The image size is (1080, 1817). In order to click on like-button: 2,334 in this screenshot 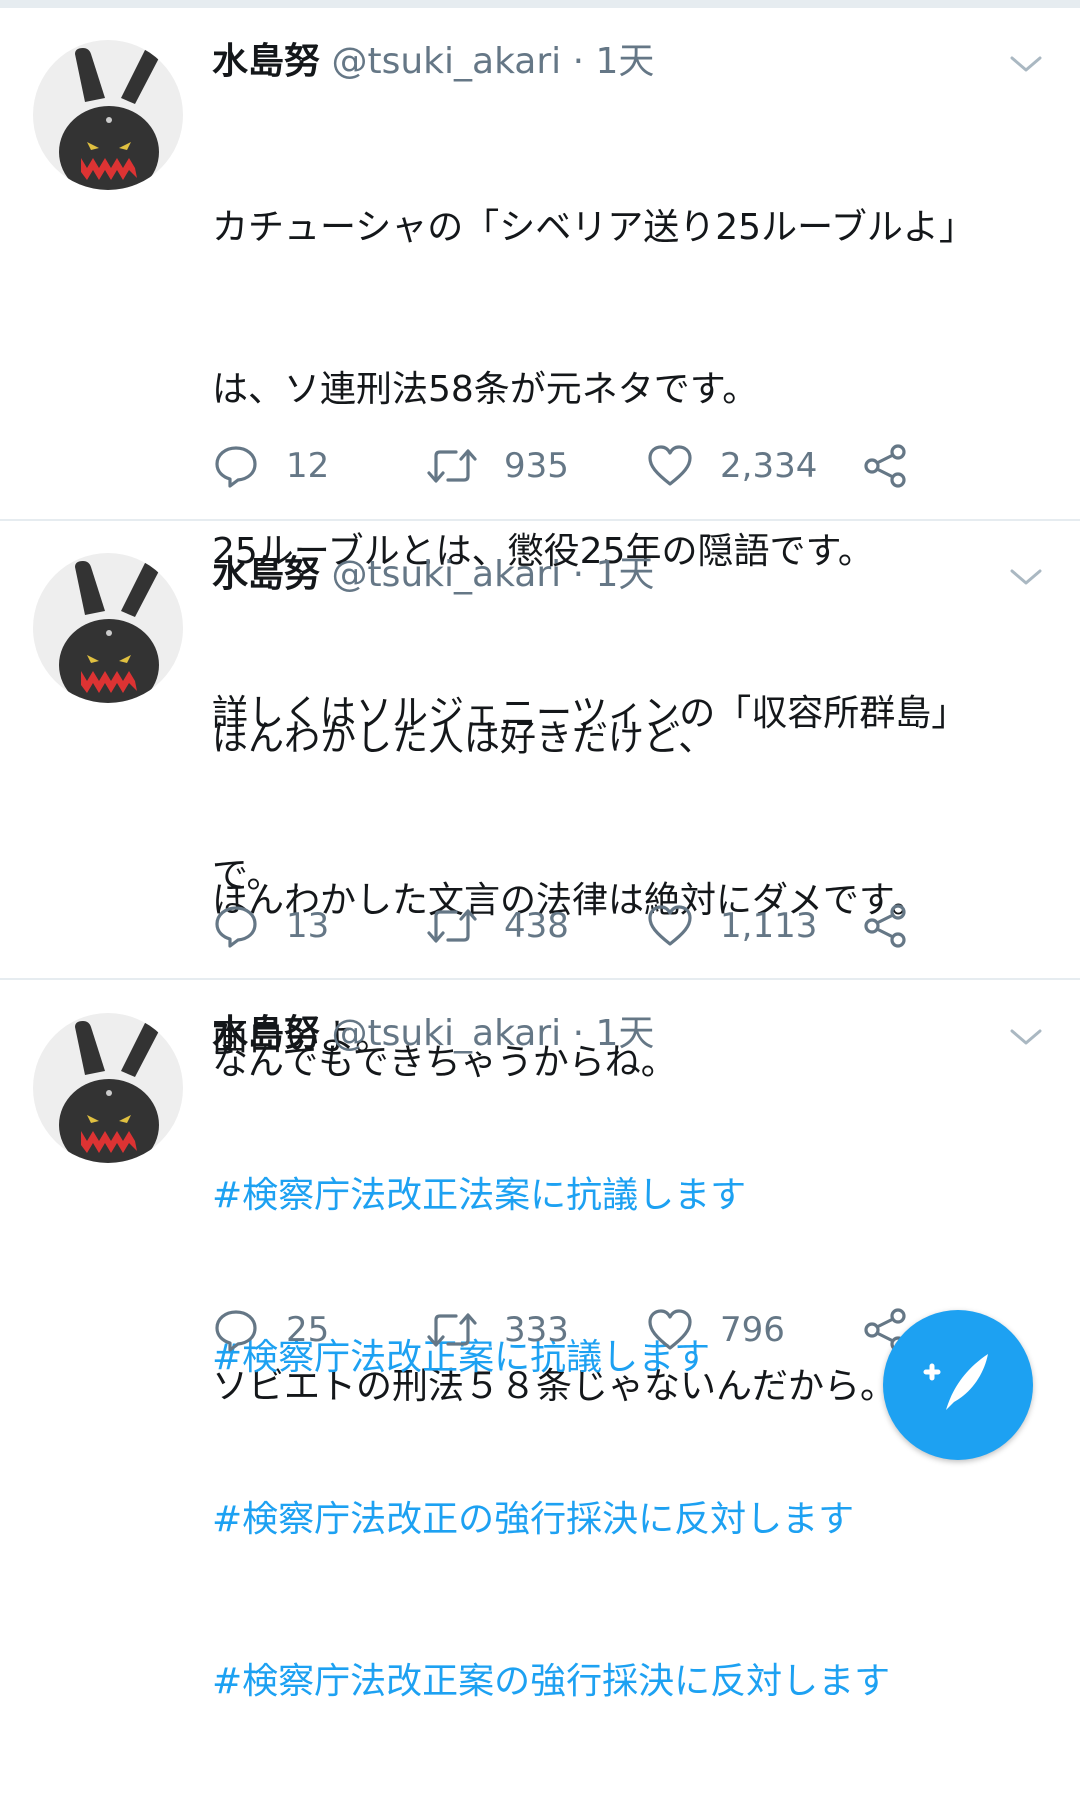, I will do `click(731, 466)`.